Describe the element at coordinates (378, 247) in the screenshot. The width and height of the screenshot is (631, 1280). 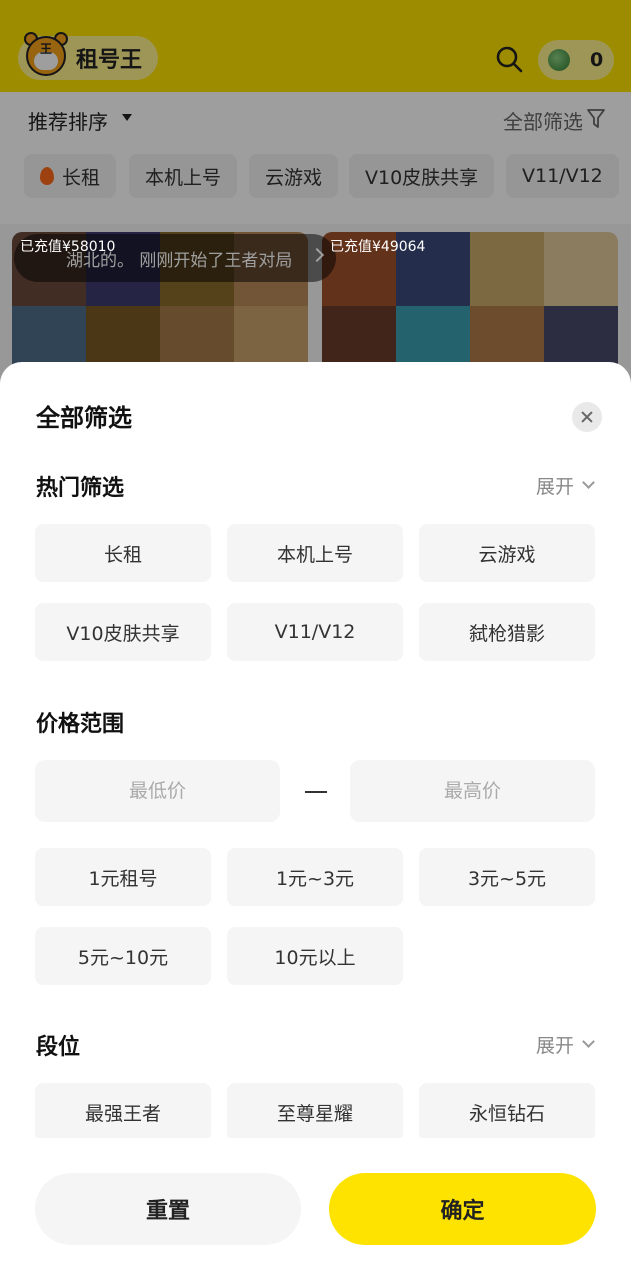
I see `card-charge-amount: 已充值¥49064` at that location.